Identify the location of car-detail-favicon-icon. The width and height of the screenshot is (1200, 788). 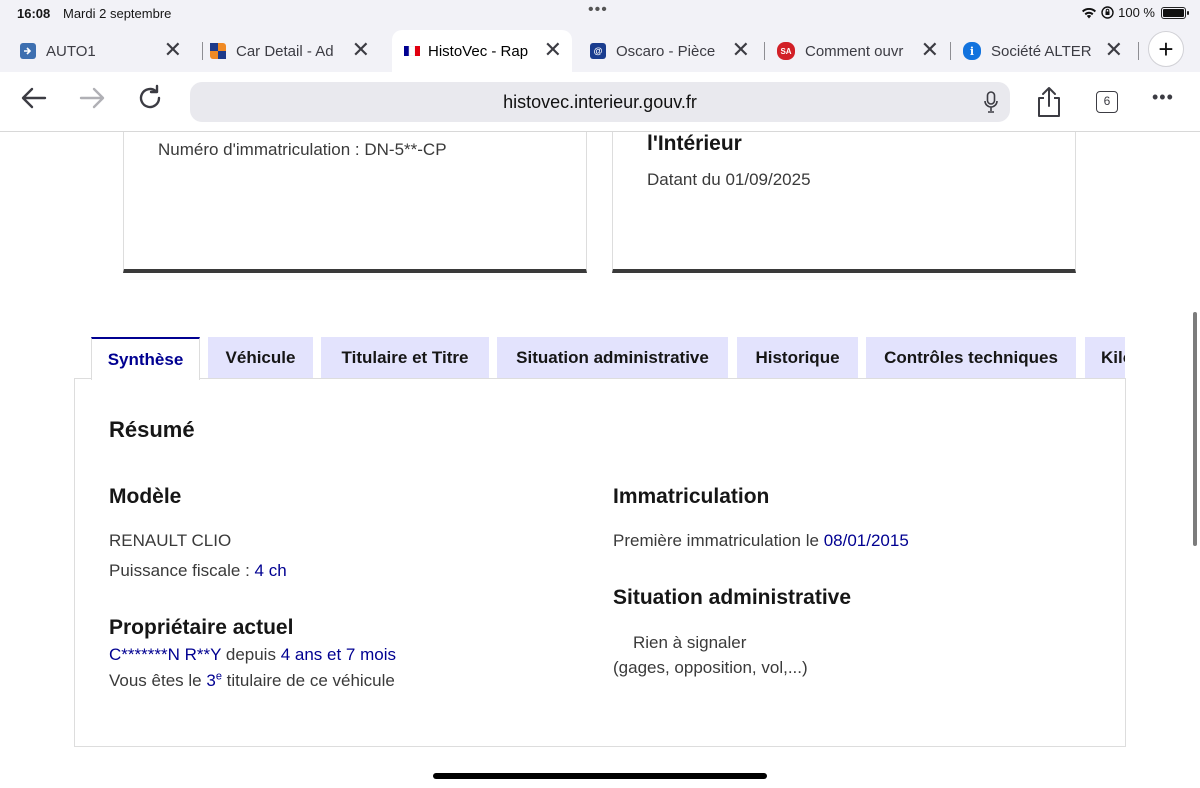
(218, 51).